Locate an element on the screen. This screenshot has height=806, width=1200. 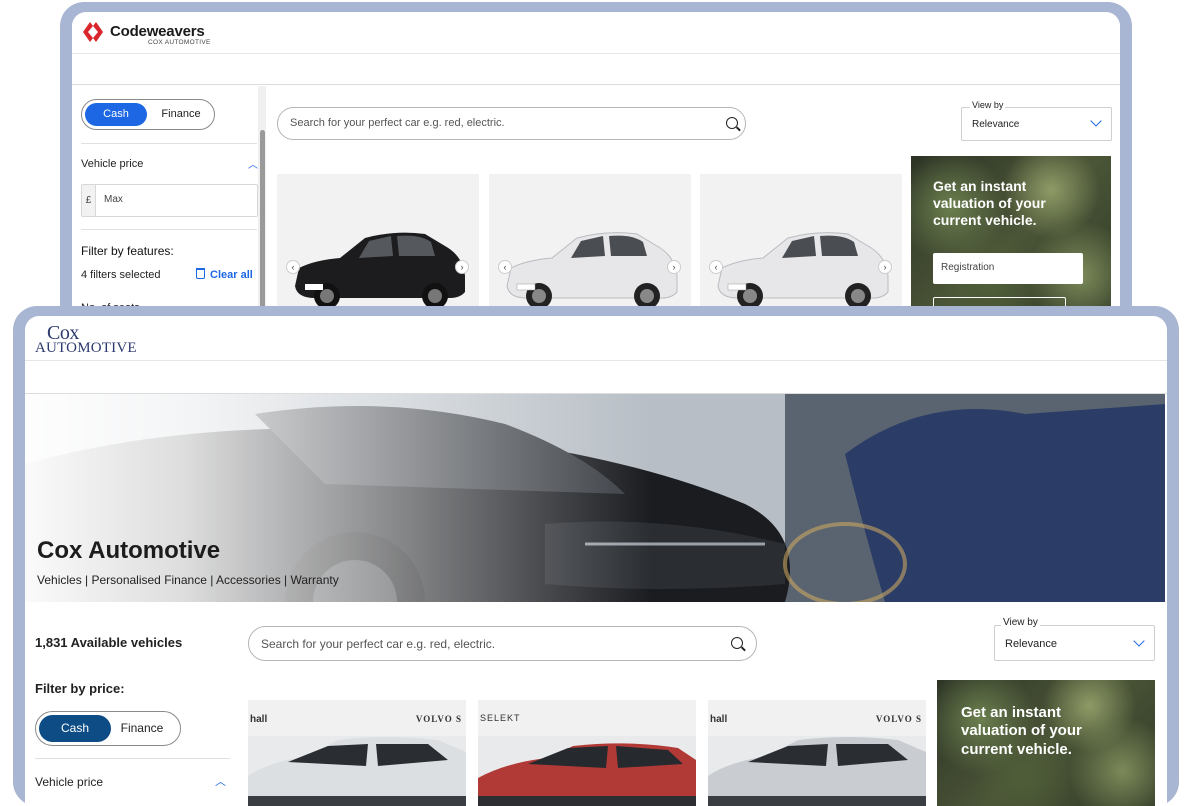
clear-all-label: Clear all is located at coordinates (231, 275).